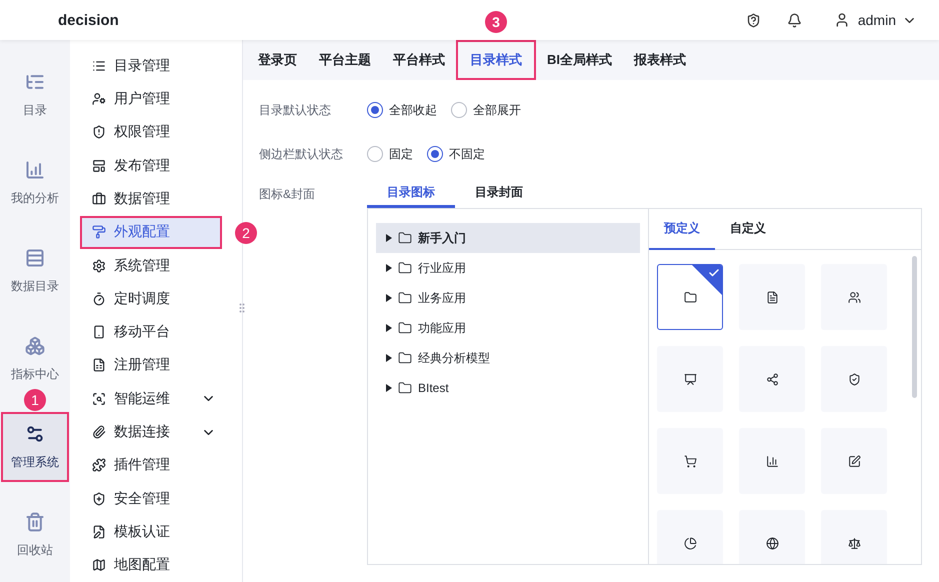  I want to click on tree-item: 经典分析模型, so click(508, 358).